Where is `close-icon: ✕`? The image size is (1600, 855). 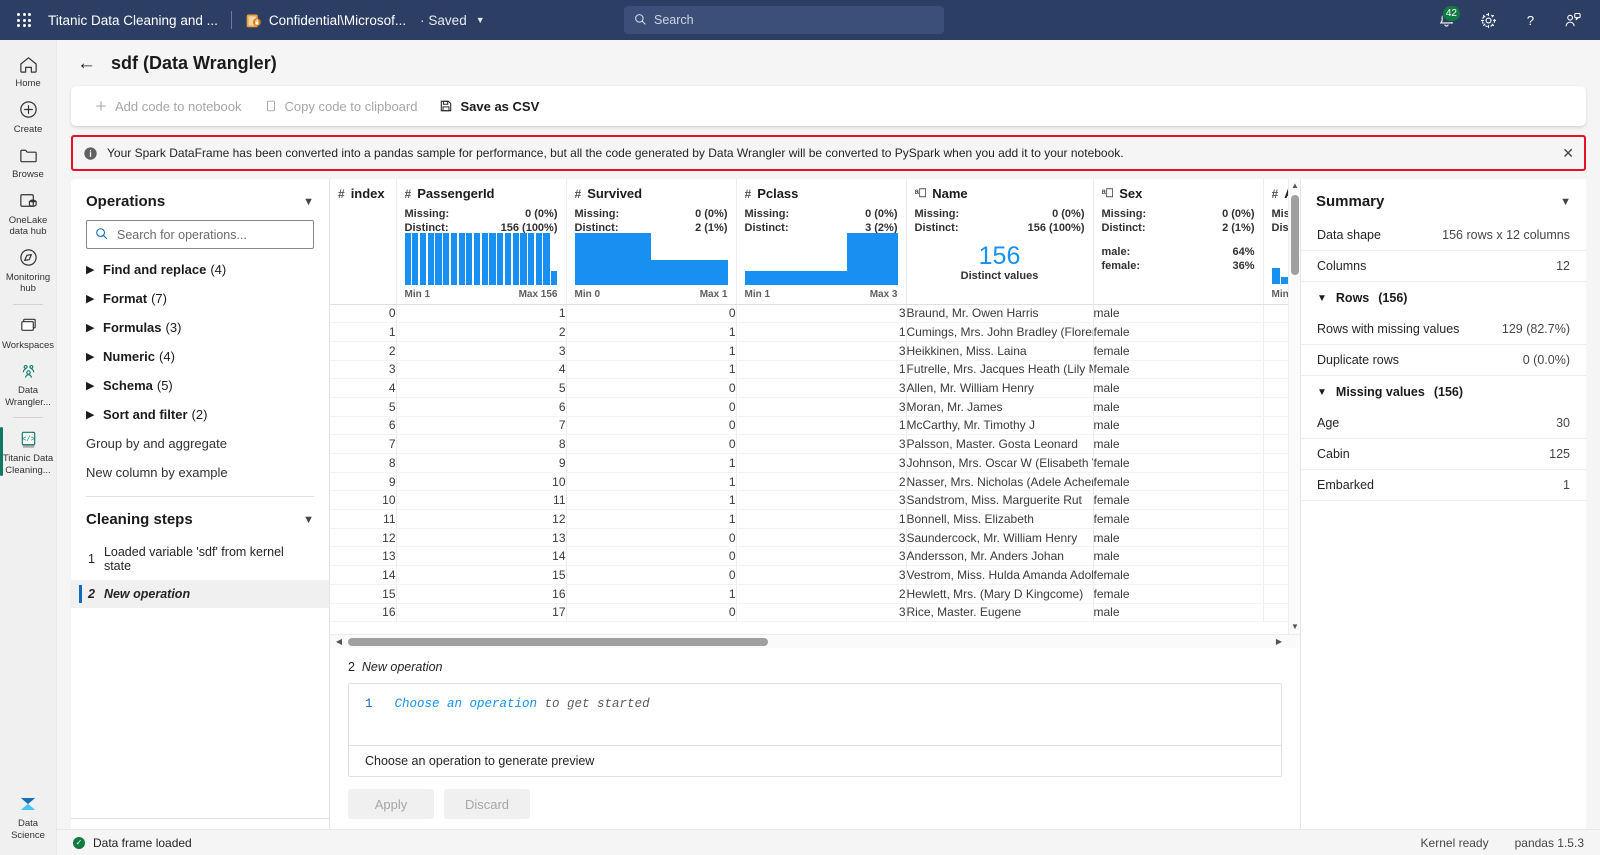 close-icon: ✕ is located at coordinates (1568, 153).